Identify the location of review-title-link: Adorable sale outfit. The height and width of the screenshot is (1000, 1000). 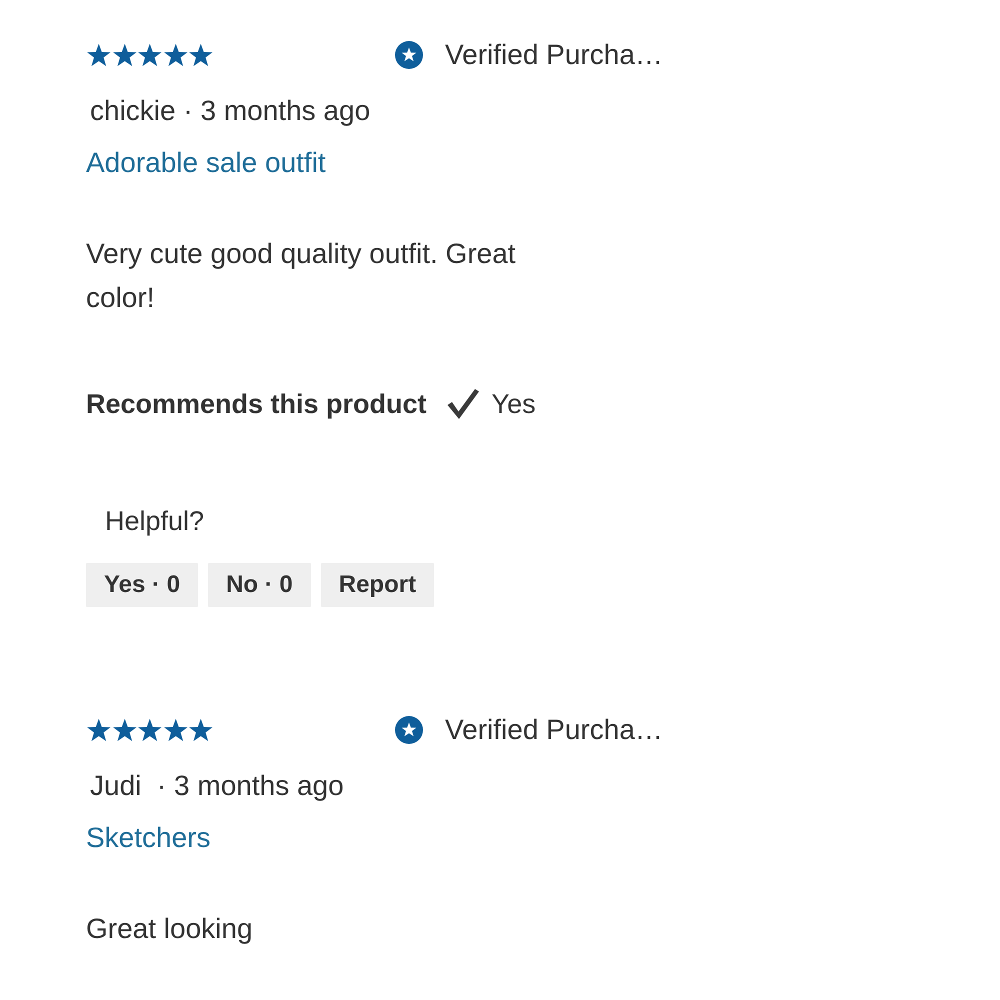
(206, 163).